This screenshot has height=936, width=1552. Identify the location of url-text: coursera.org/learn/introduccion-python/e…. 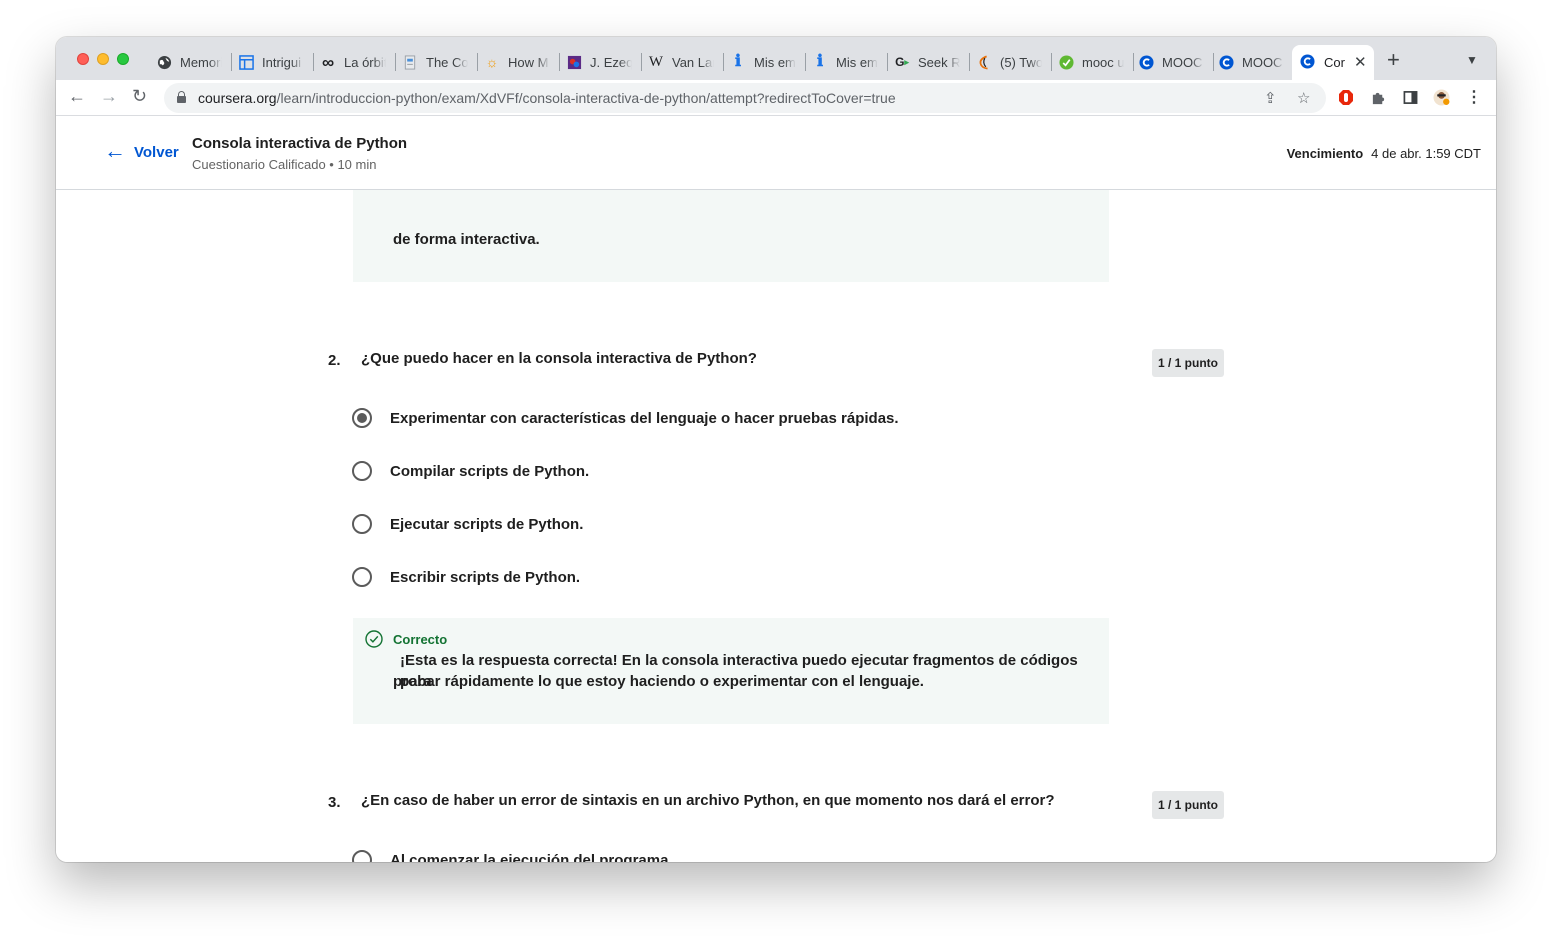
(547, 98).